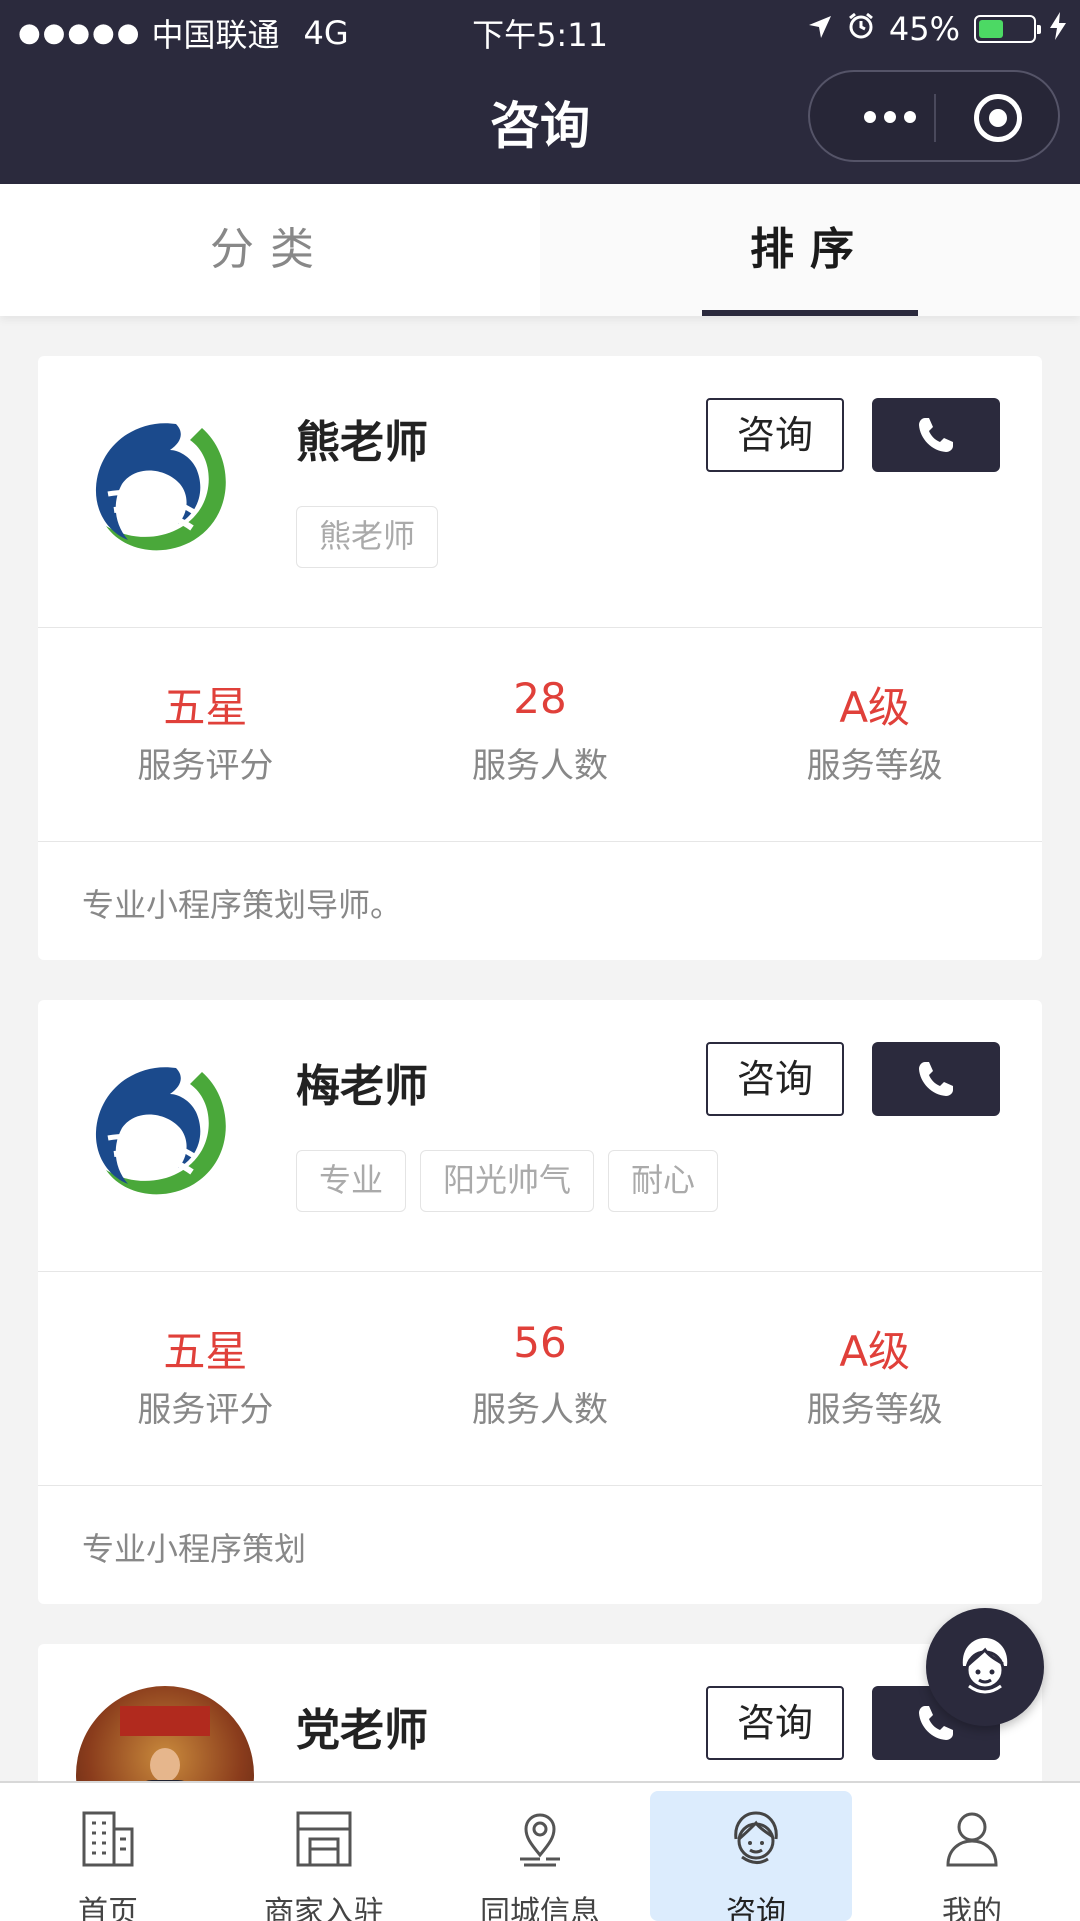  I want to click on consultant-stats: 五星 服务评分 28 服务人数 A级 服务等级, so click(540, 735).